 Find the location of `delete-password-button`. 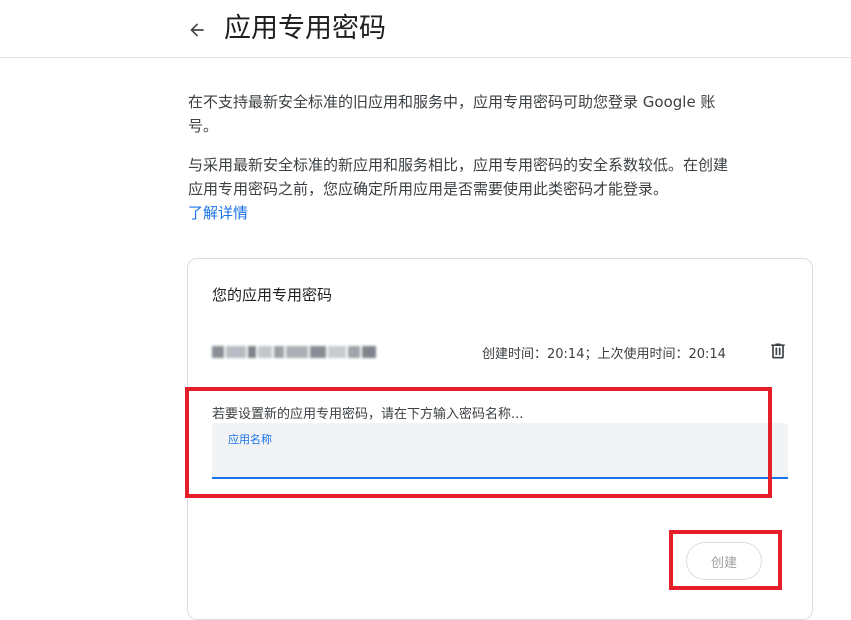

delete-password-button is located at coordinates (778, 351).